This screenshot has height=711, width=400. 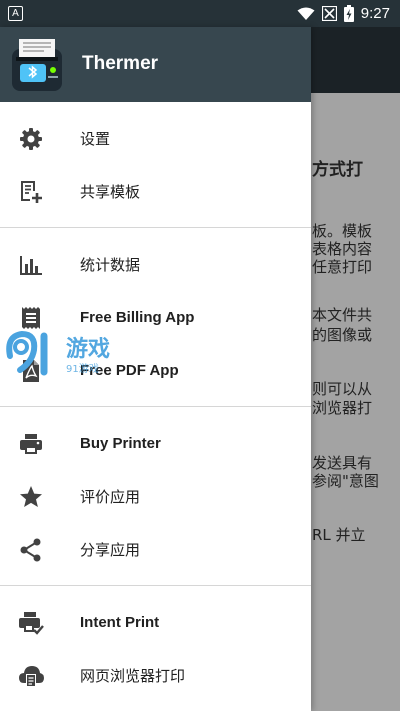 I want to click on menu-item-statistics: 统计数据, so click(x=155, y=264).